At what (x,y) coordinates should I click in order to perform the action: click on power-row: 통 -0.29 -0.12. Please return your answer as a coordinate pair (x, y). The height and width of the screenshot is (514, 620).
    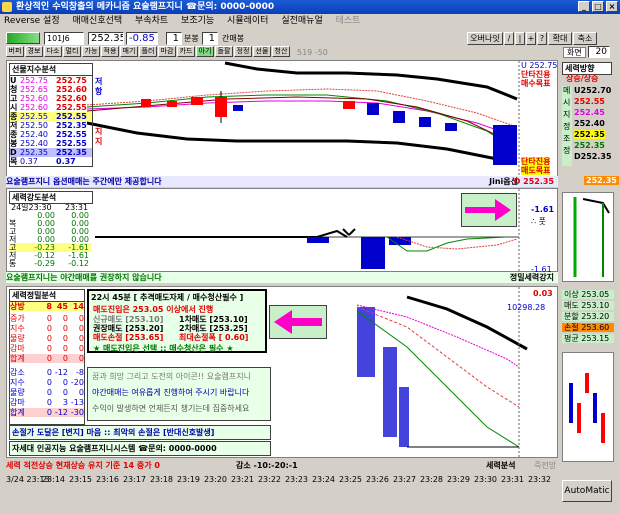
    Looking at the image, I should click on (50, 263).